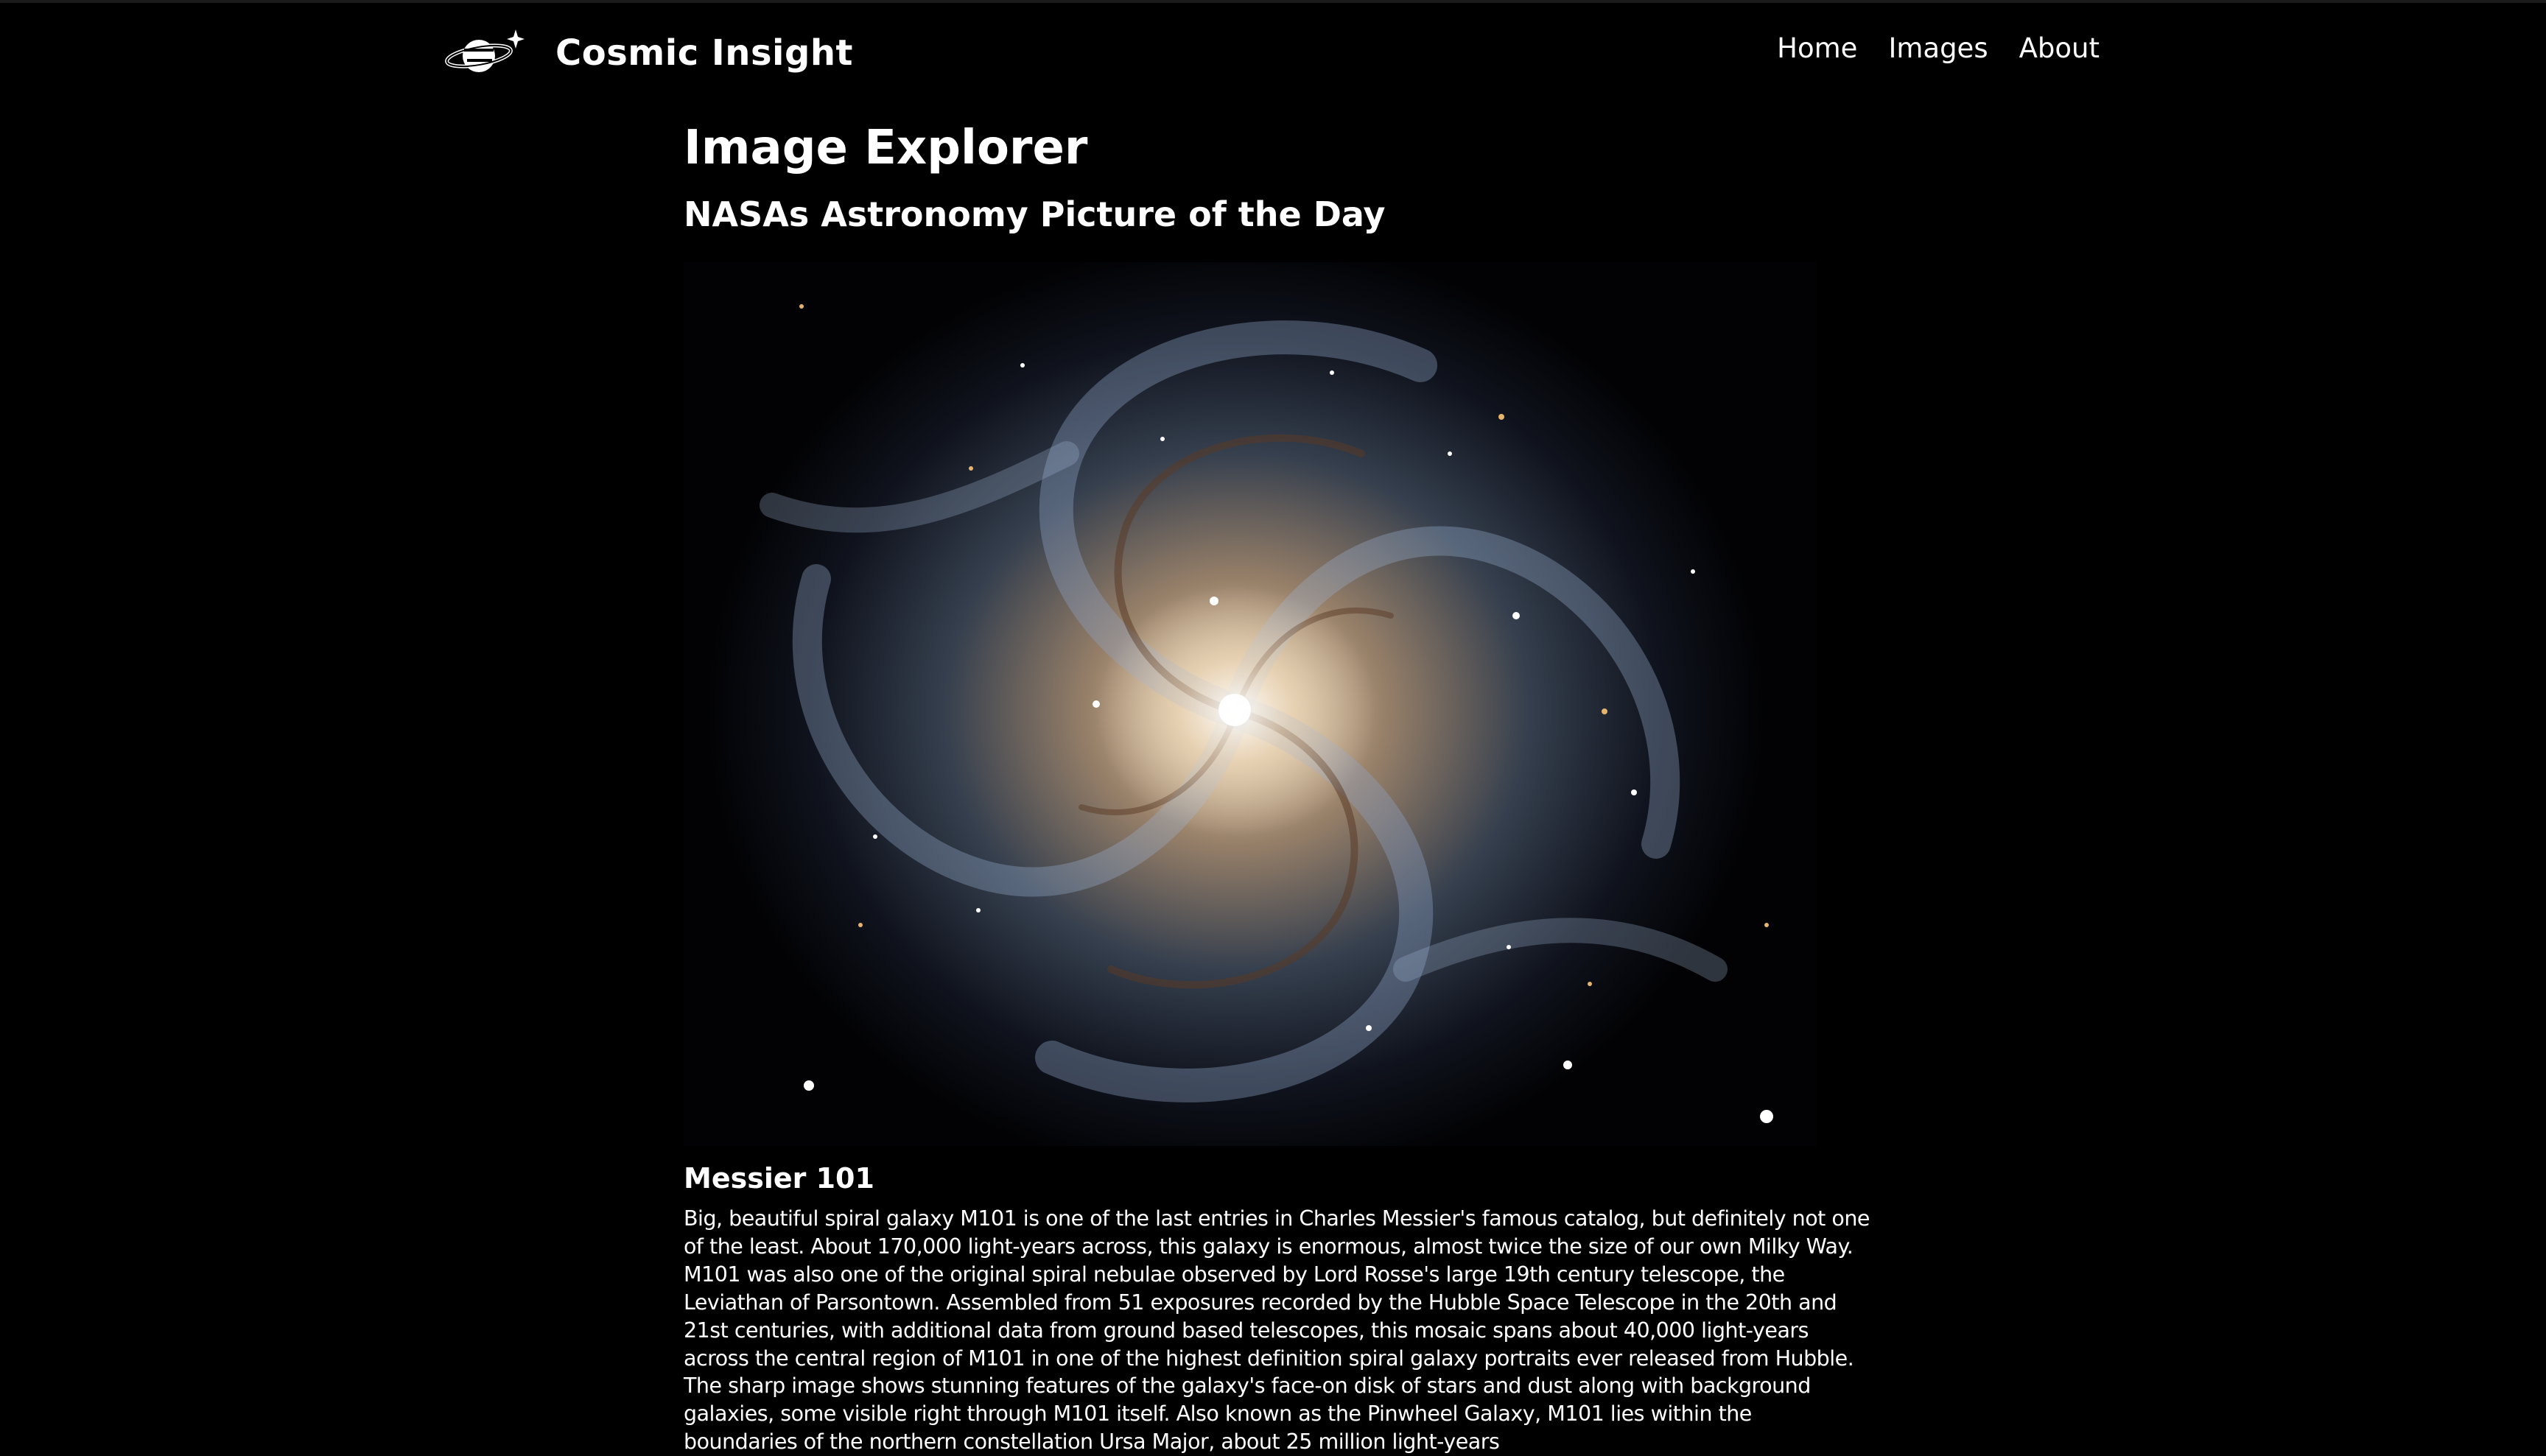  I want to click on brand-link: Cosmic Insight, so click(649, 54).